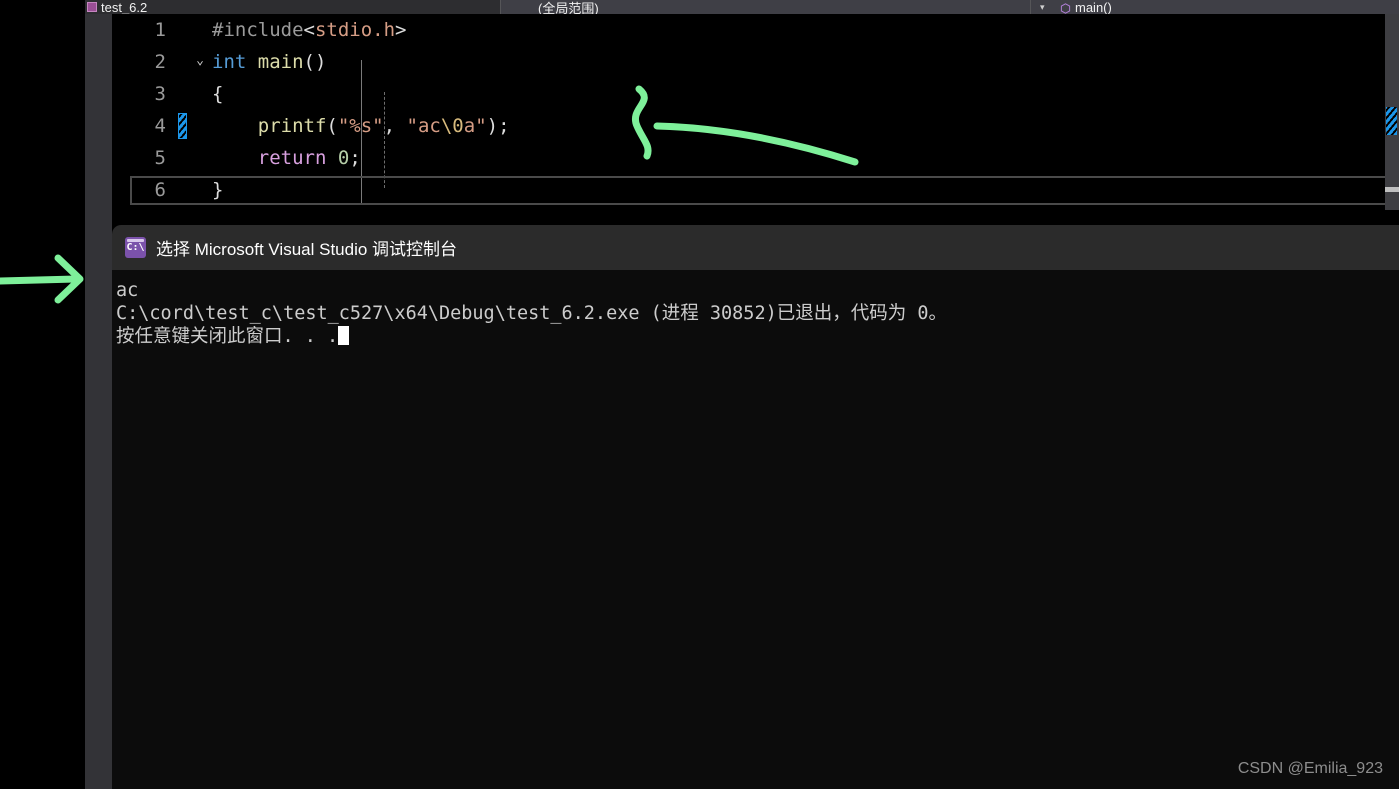 The image size is (1399, 789). What do you see at coordinates (160, 94) in the screenshot?
I see `line-number: 3` at bounding box center [160, 94].